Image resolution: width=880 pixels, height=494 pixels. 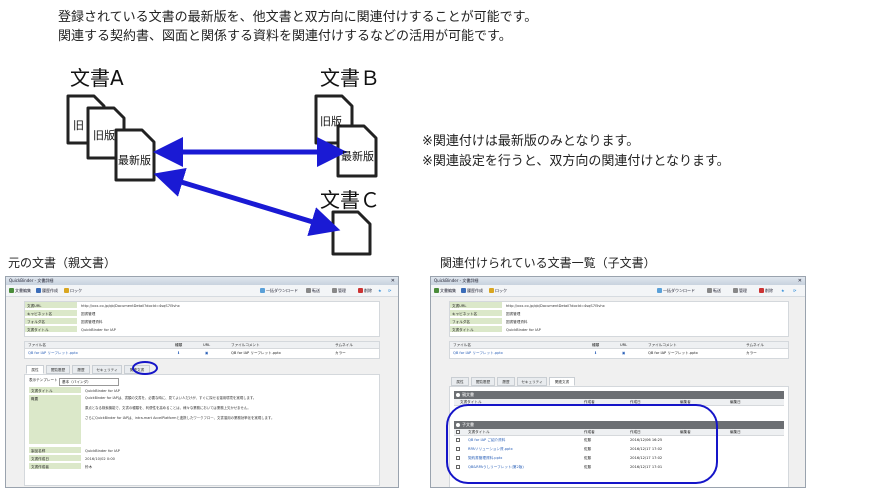 What do you see at coordinates (247, 202) in the screenshot?
I see `arrow-a-c` at bounding box center [247, 202].